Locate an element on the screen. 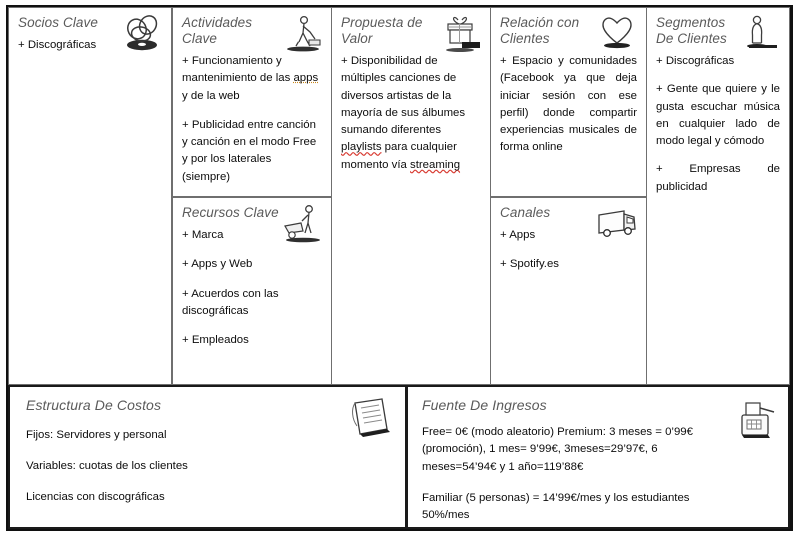  gift-box-icon is located at coordinates (461, 33).